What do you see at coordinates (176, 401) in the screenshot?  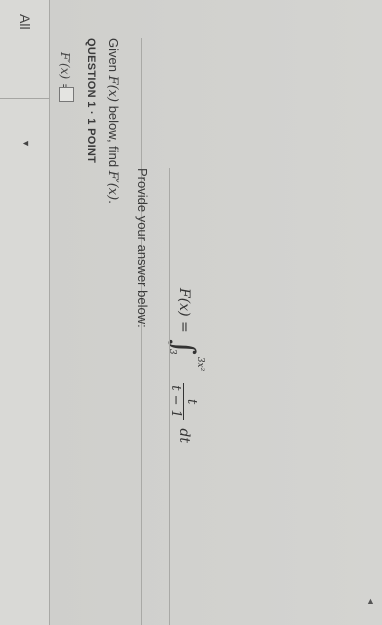 I see `denominator: t − 1` at bounding box center [176, 401].